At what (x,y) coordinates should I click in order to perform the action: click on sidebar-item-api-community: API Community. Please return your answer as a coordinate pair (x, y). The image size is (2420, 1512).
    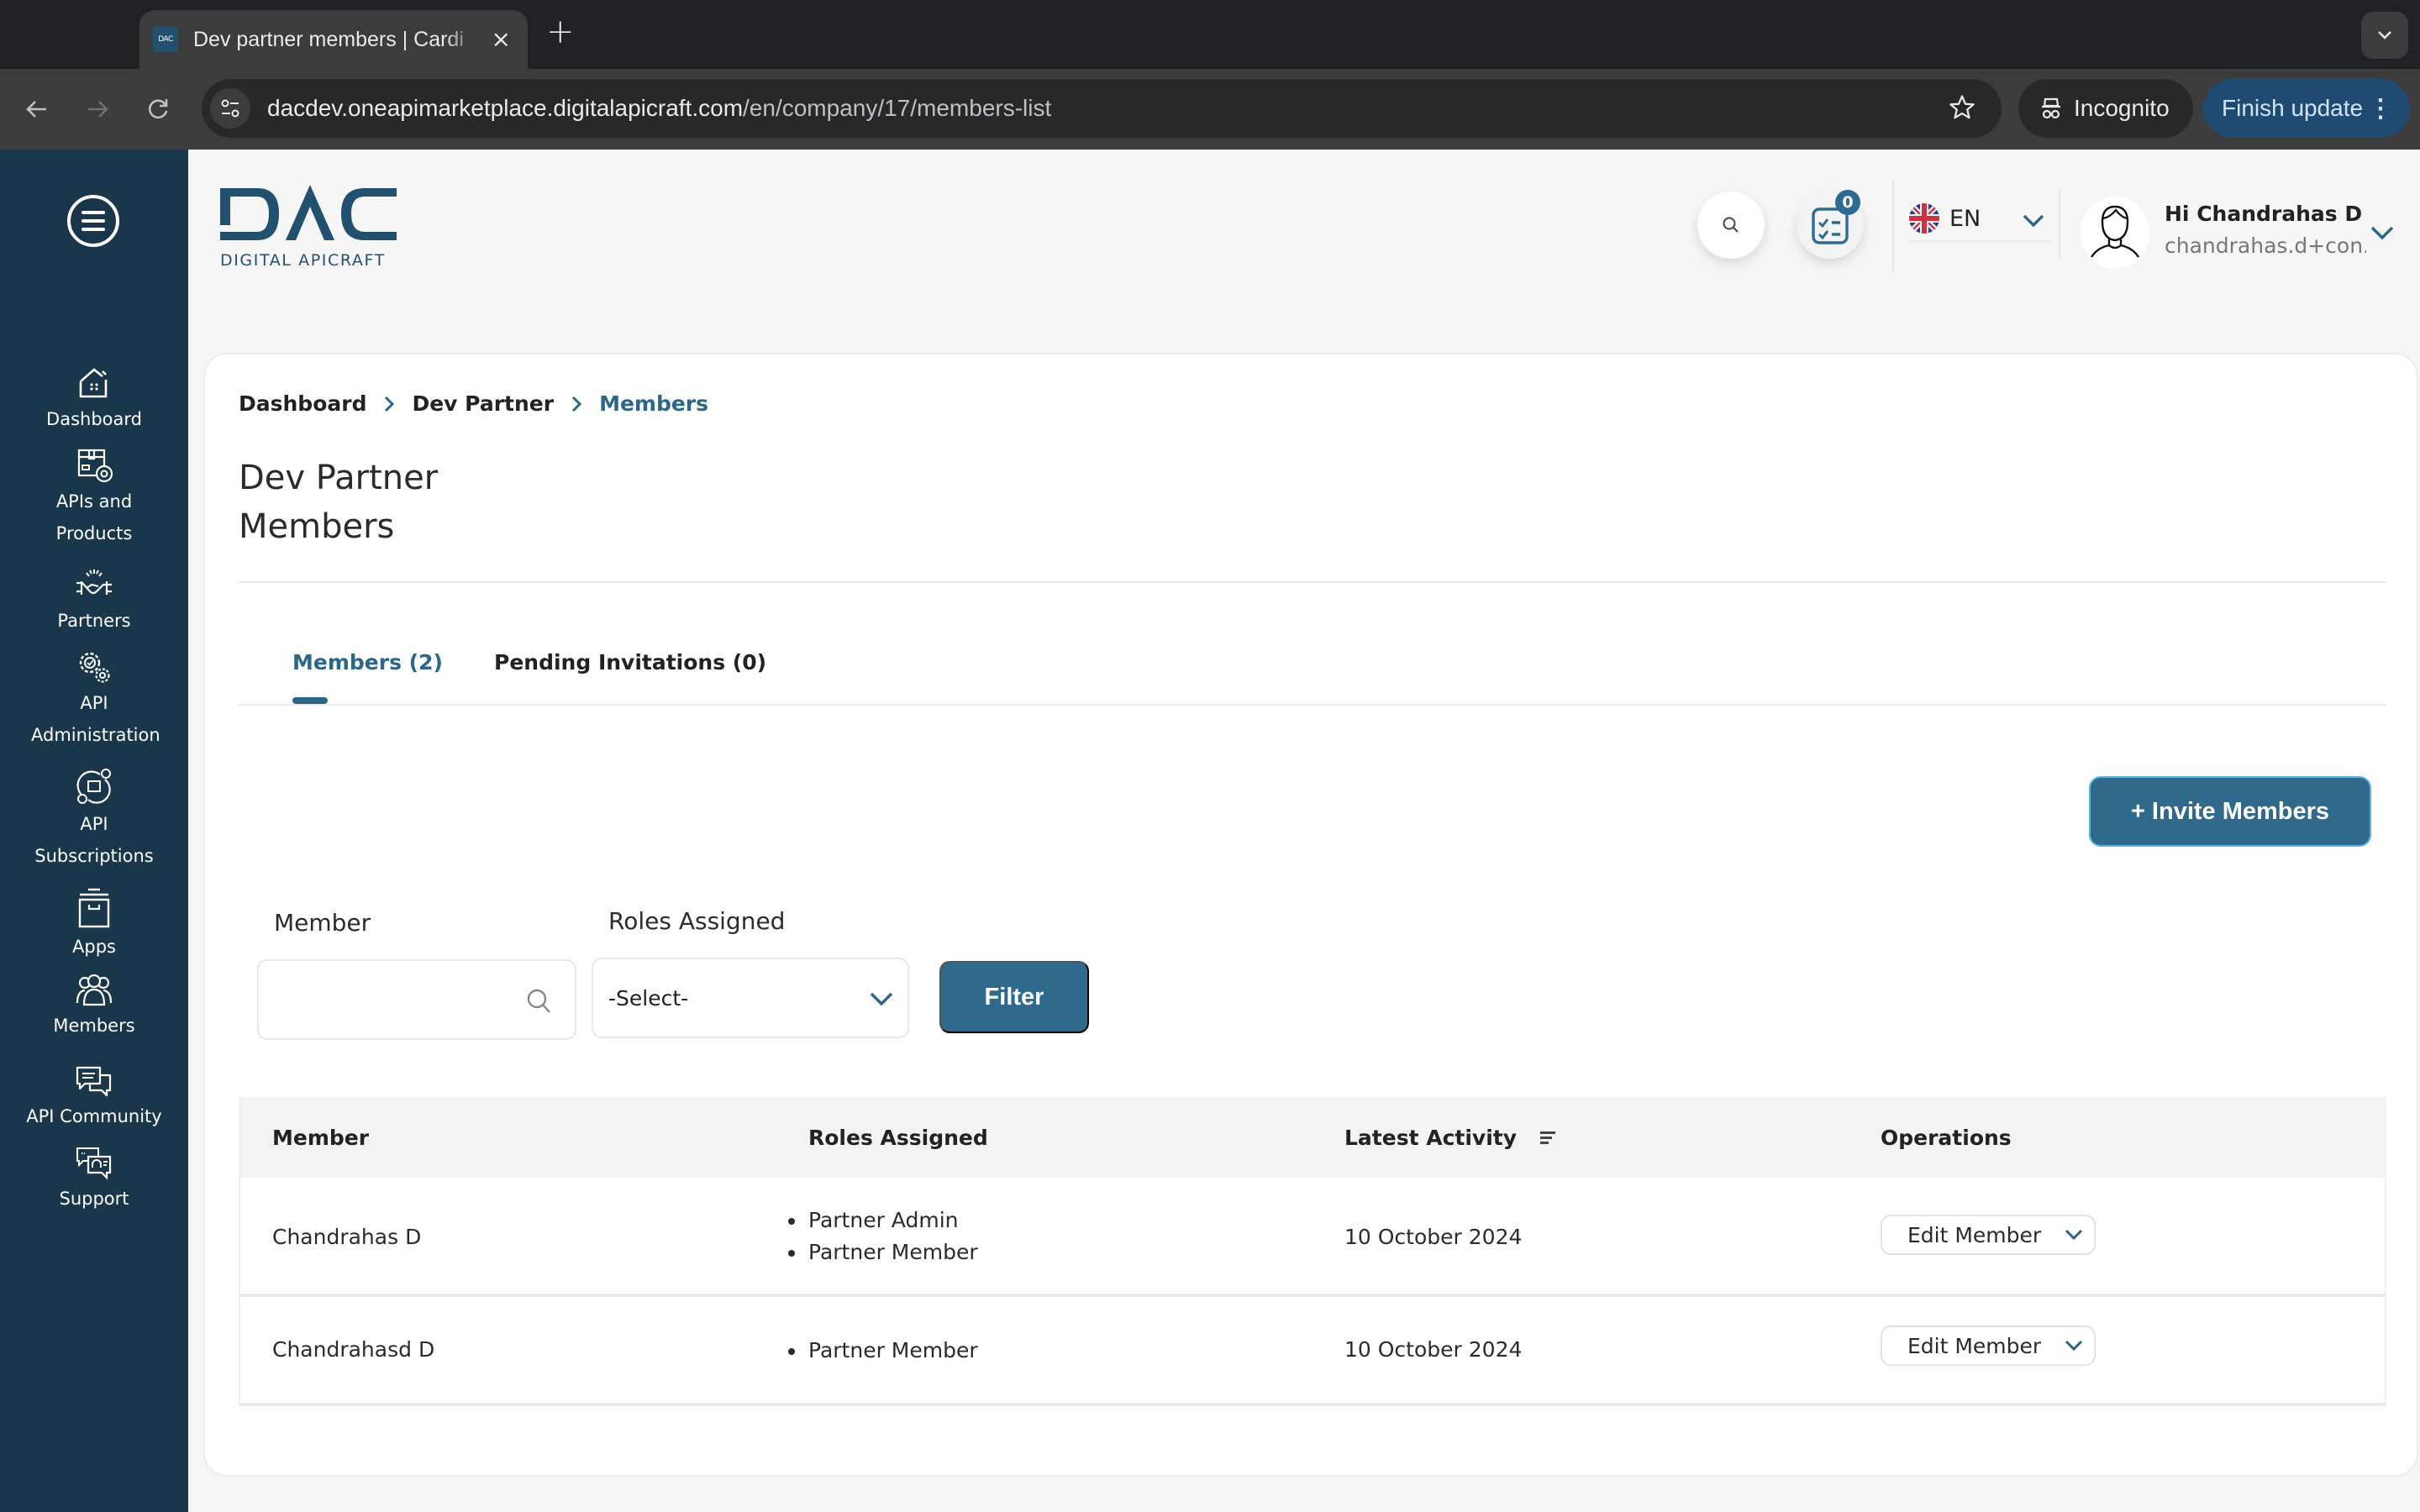
    Looking at the image, I should click on (94, 1098).